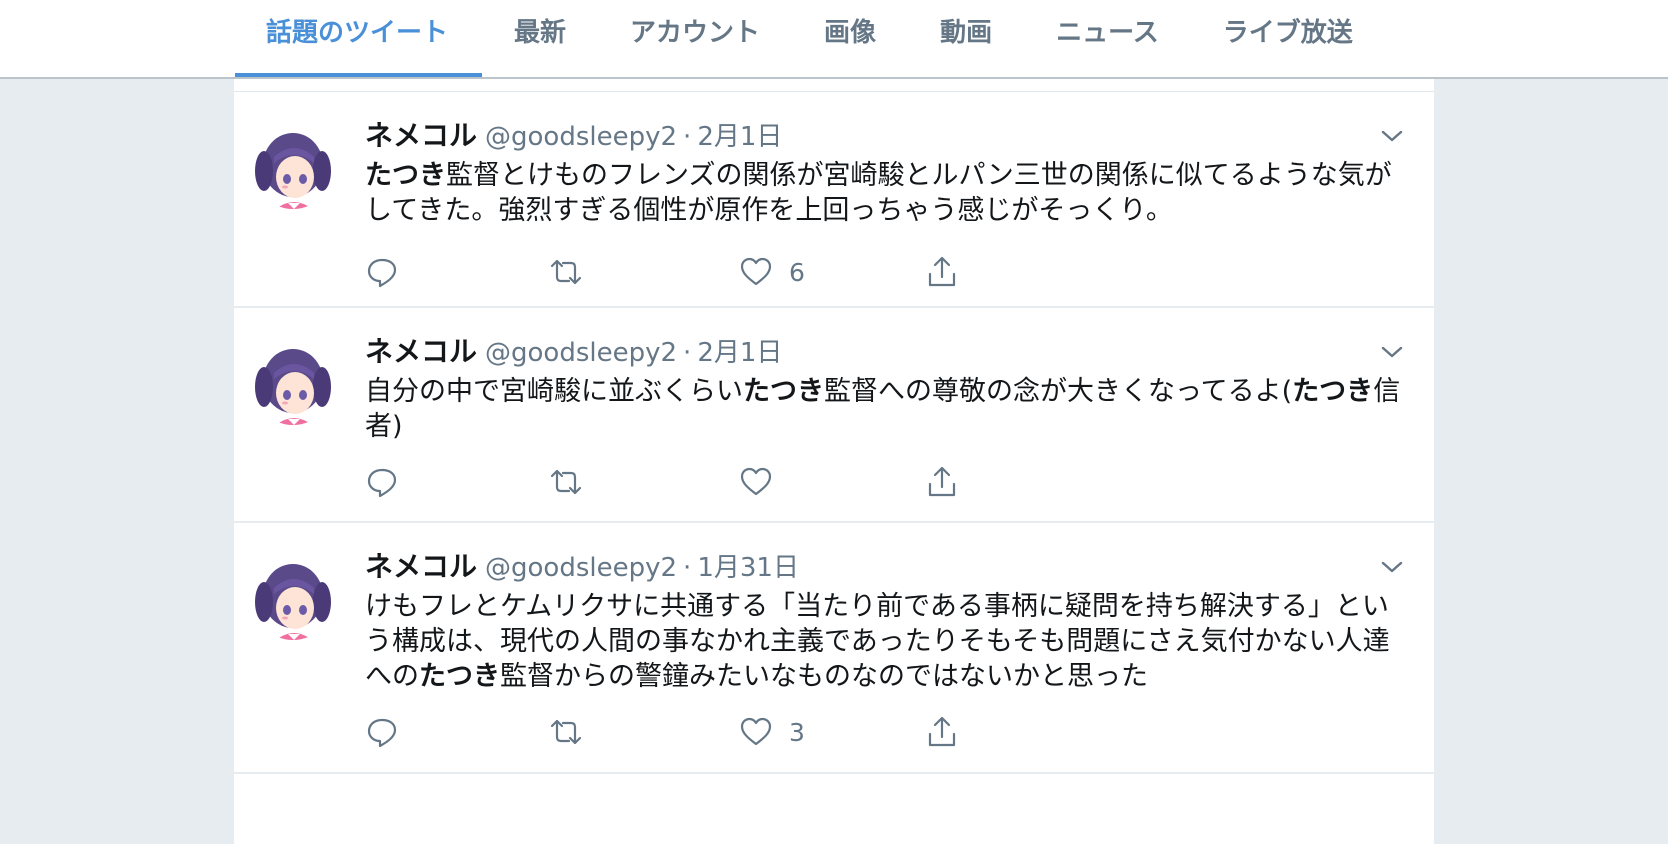 This screenshot has height=844, width=1668. What do you see at coordinates (889, 567) in the screenshot?
I see `tweet-header: ネメコル @goodsleepy2 · 1月31日` at bounding box center [889, 567].